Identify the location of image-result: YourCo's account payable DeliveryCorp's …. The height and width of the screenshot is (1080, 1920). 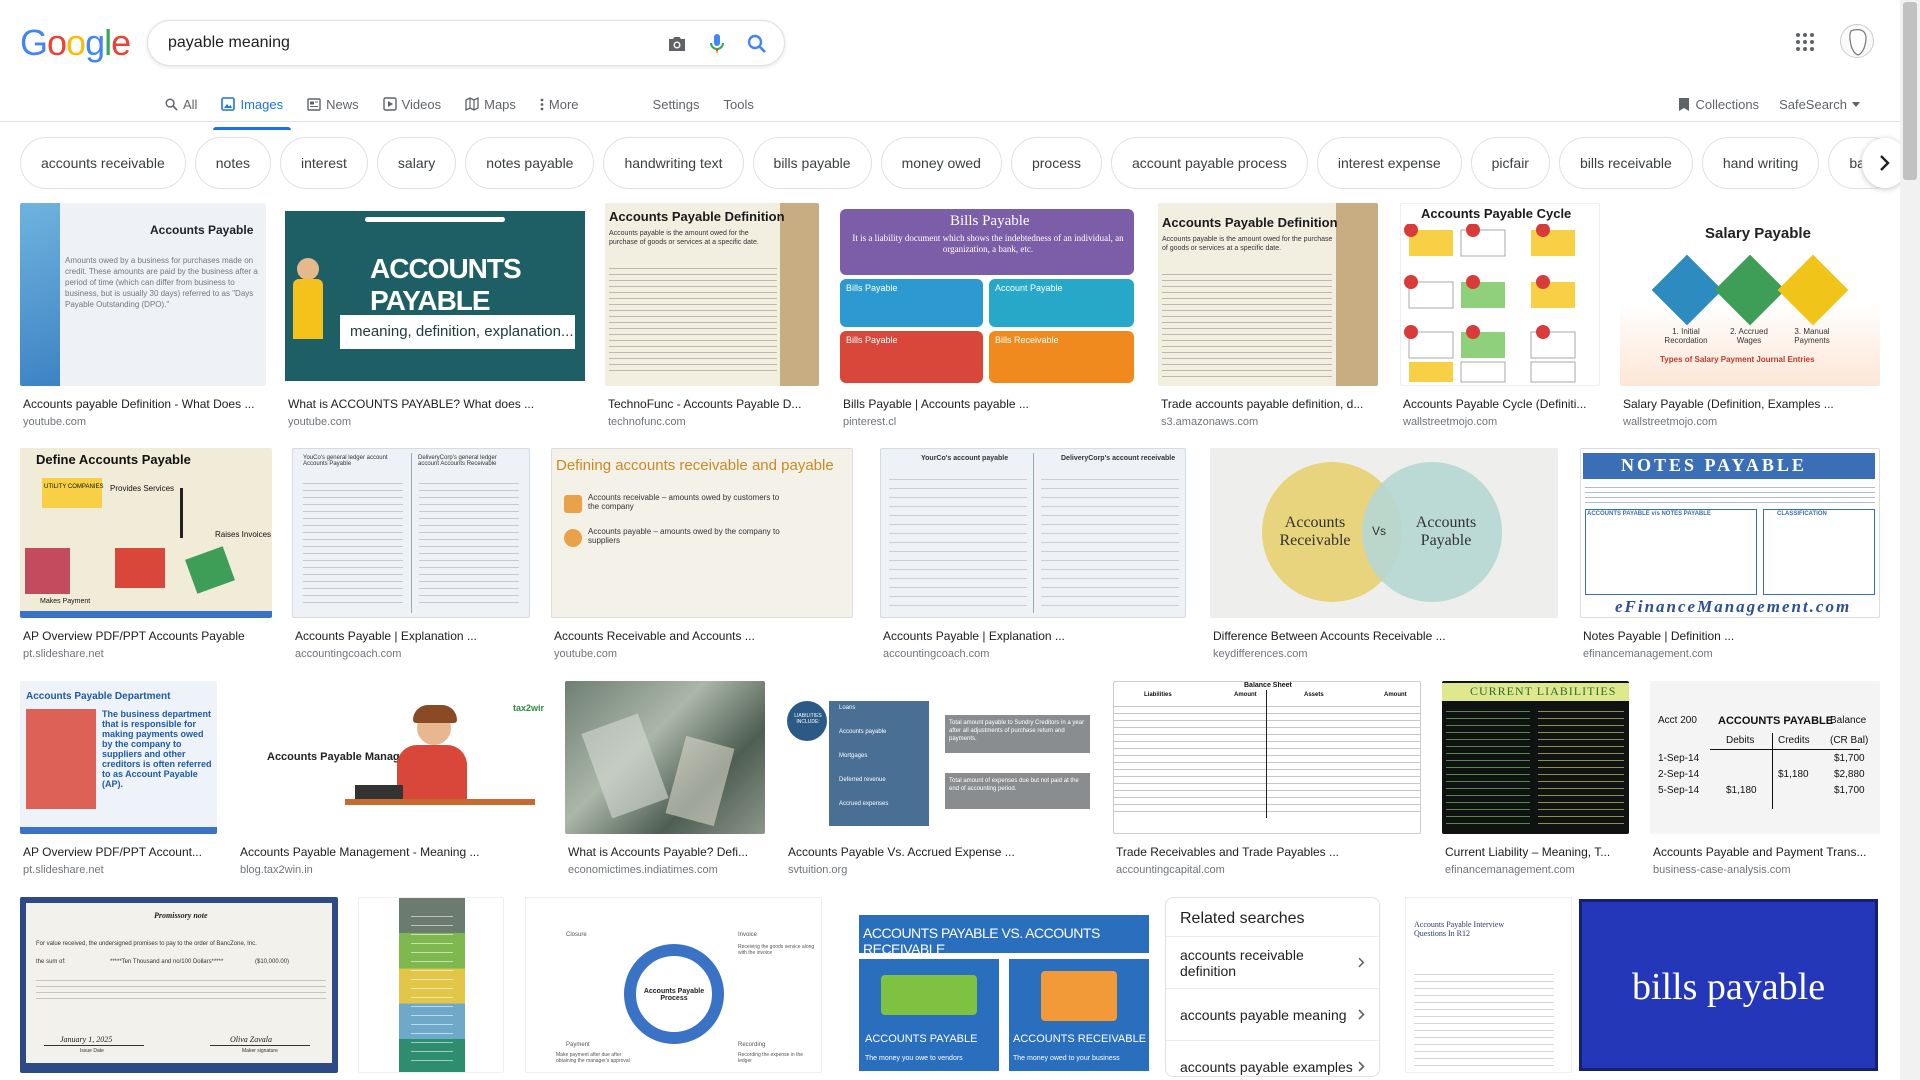
(1033, 554).